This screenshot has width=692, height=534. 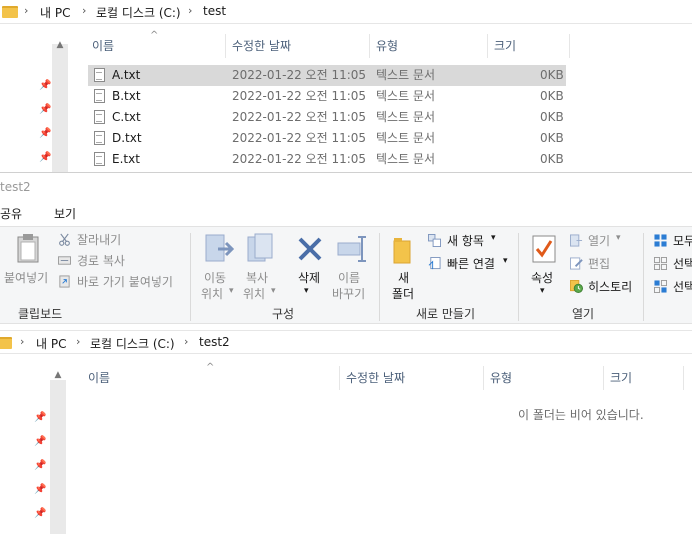 What do you see at coordinates (465, 240) in the screenshot?
I see `new-item-button: 새 항목` at bounding box center [465, 240].